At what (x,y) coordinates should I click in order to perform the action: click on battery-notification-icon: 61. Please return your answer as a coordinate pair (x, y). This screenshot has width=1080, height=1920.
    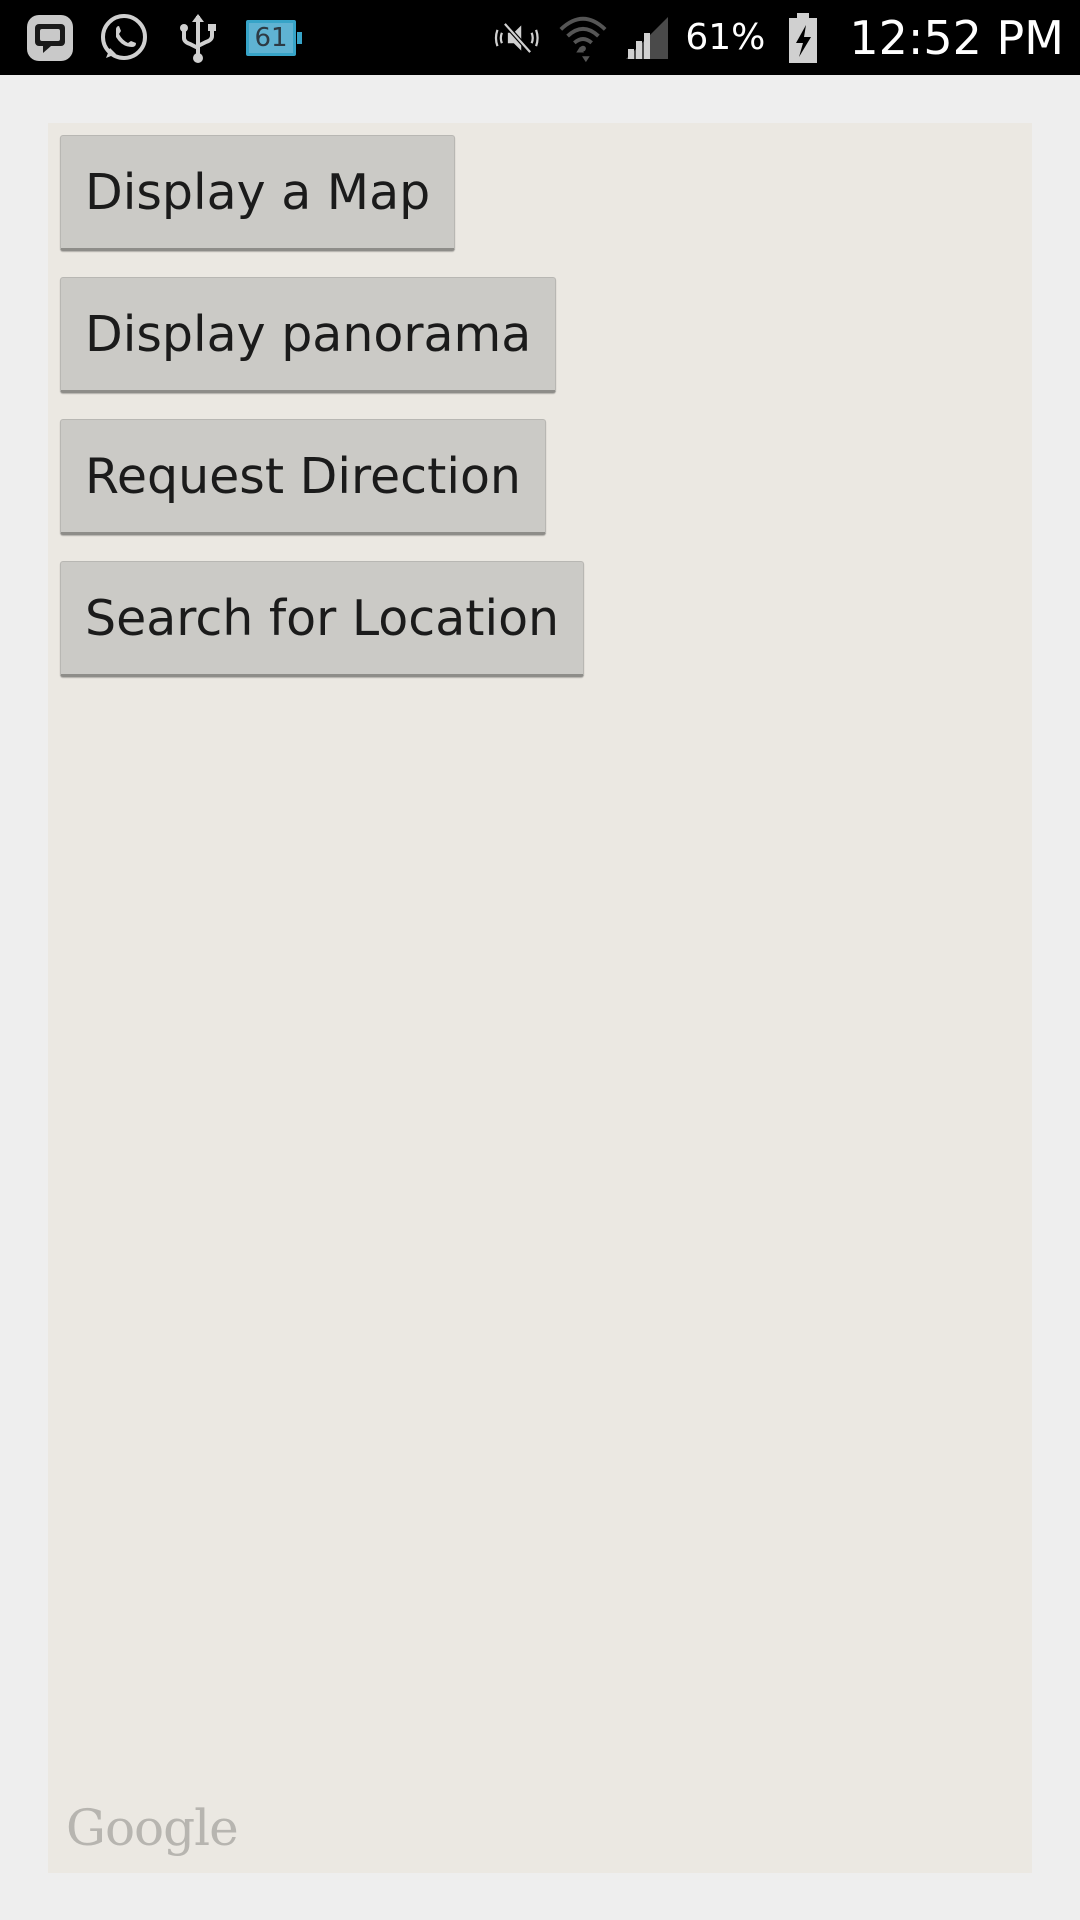
    Looking at the image, I should click on (274, 38).